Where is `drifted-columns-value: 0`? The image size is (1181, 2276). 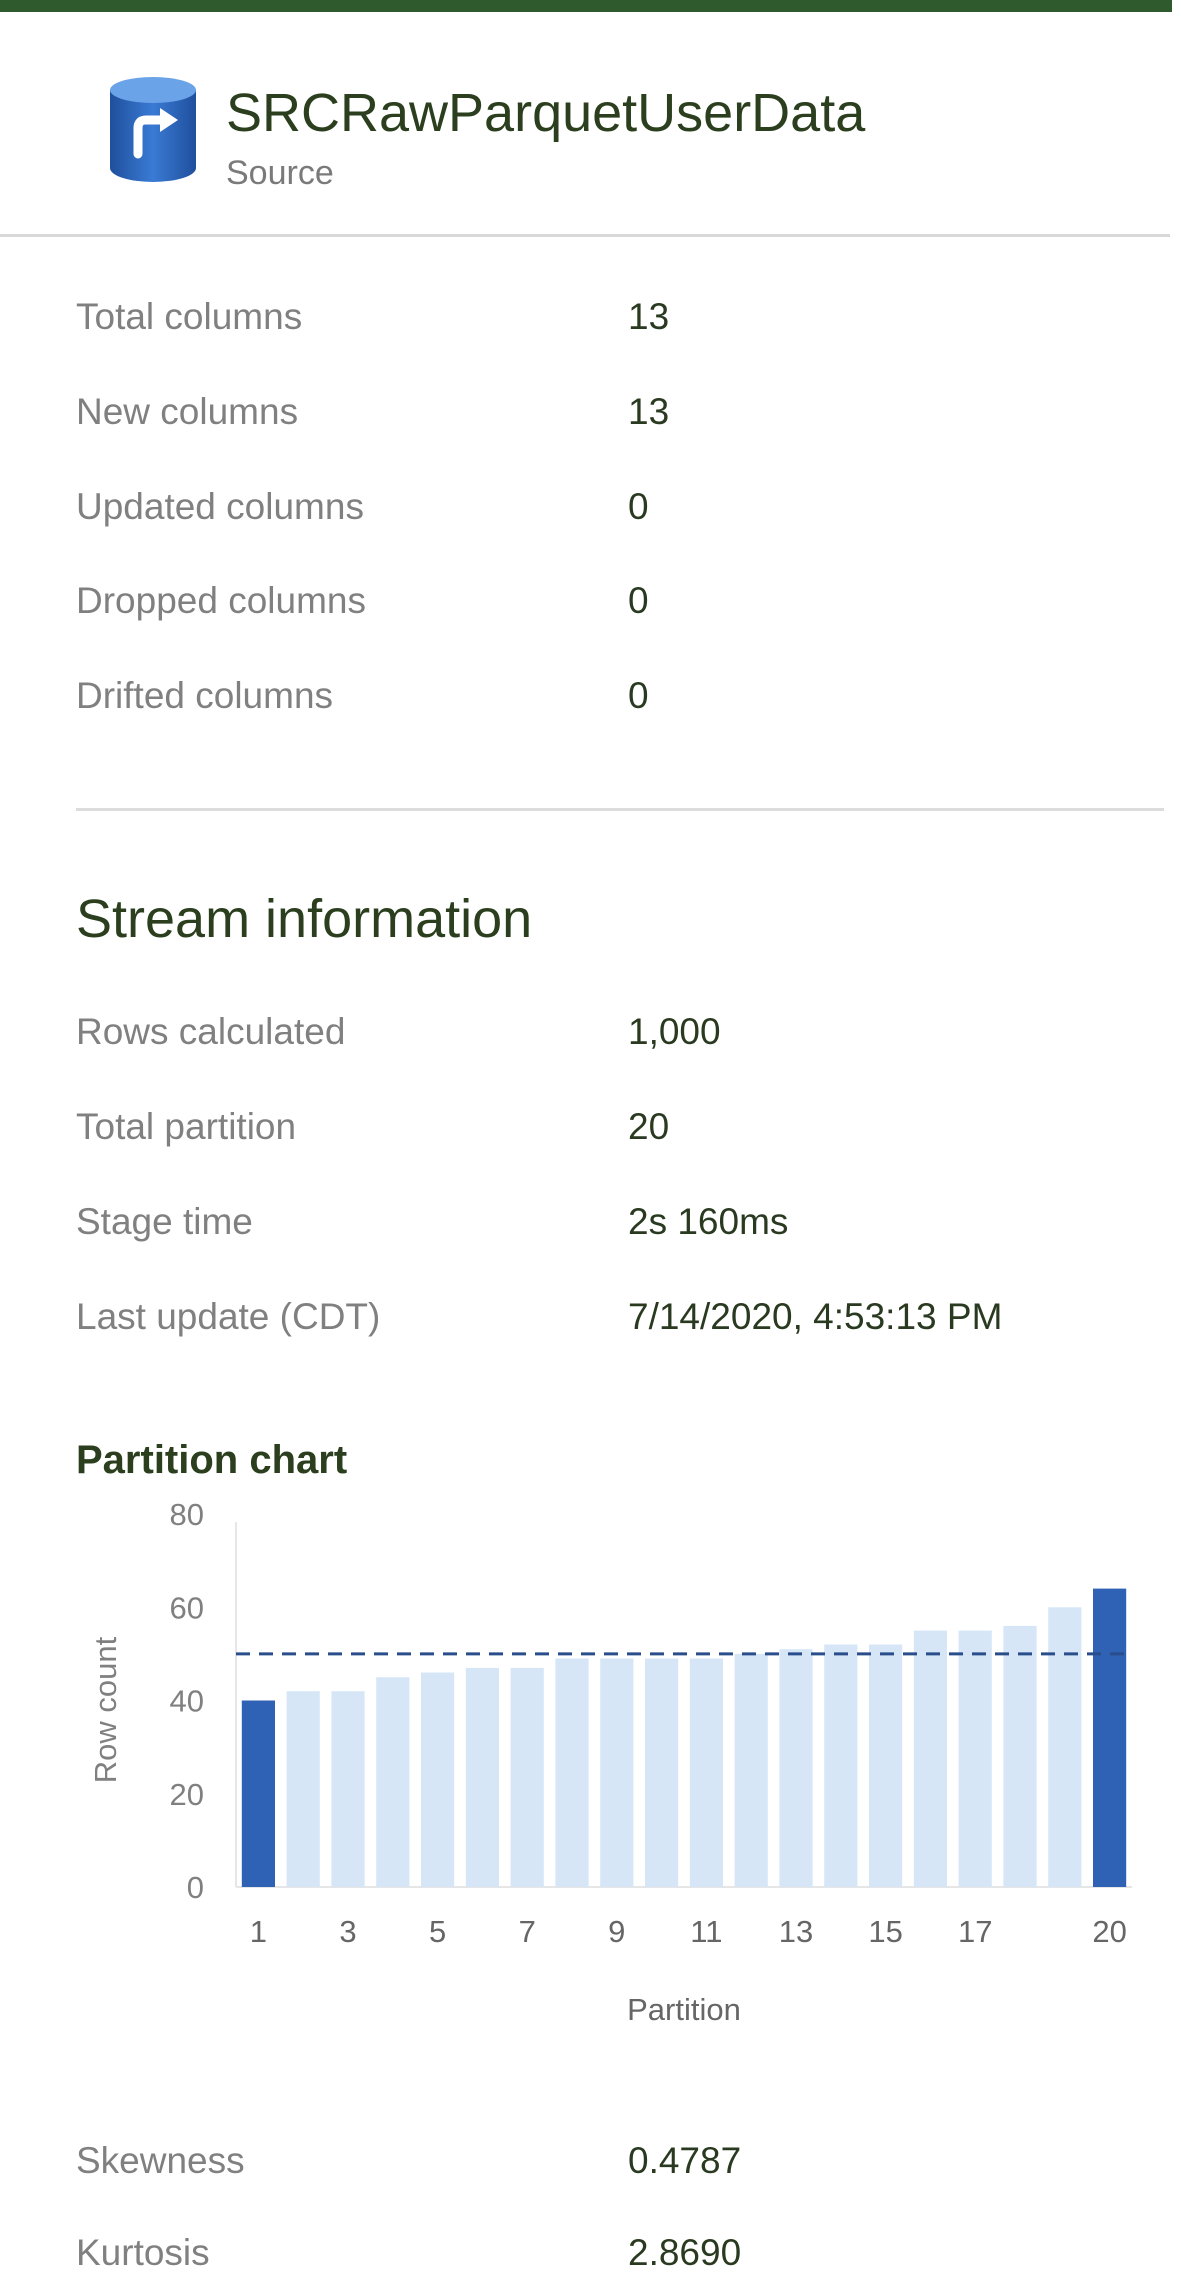
drifted-columns-value: 0 is located at coordinates (638, 695).